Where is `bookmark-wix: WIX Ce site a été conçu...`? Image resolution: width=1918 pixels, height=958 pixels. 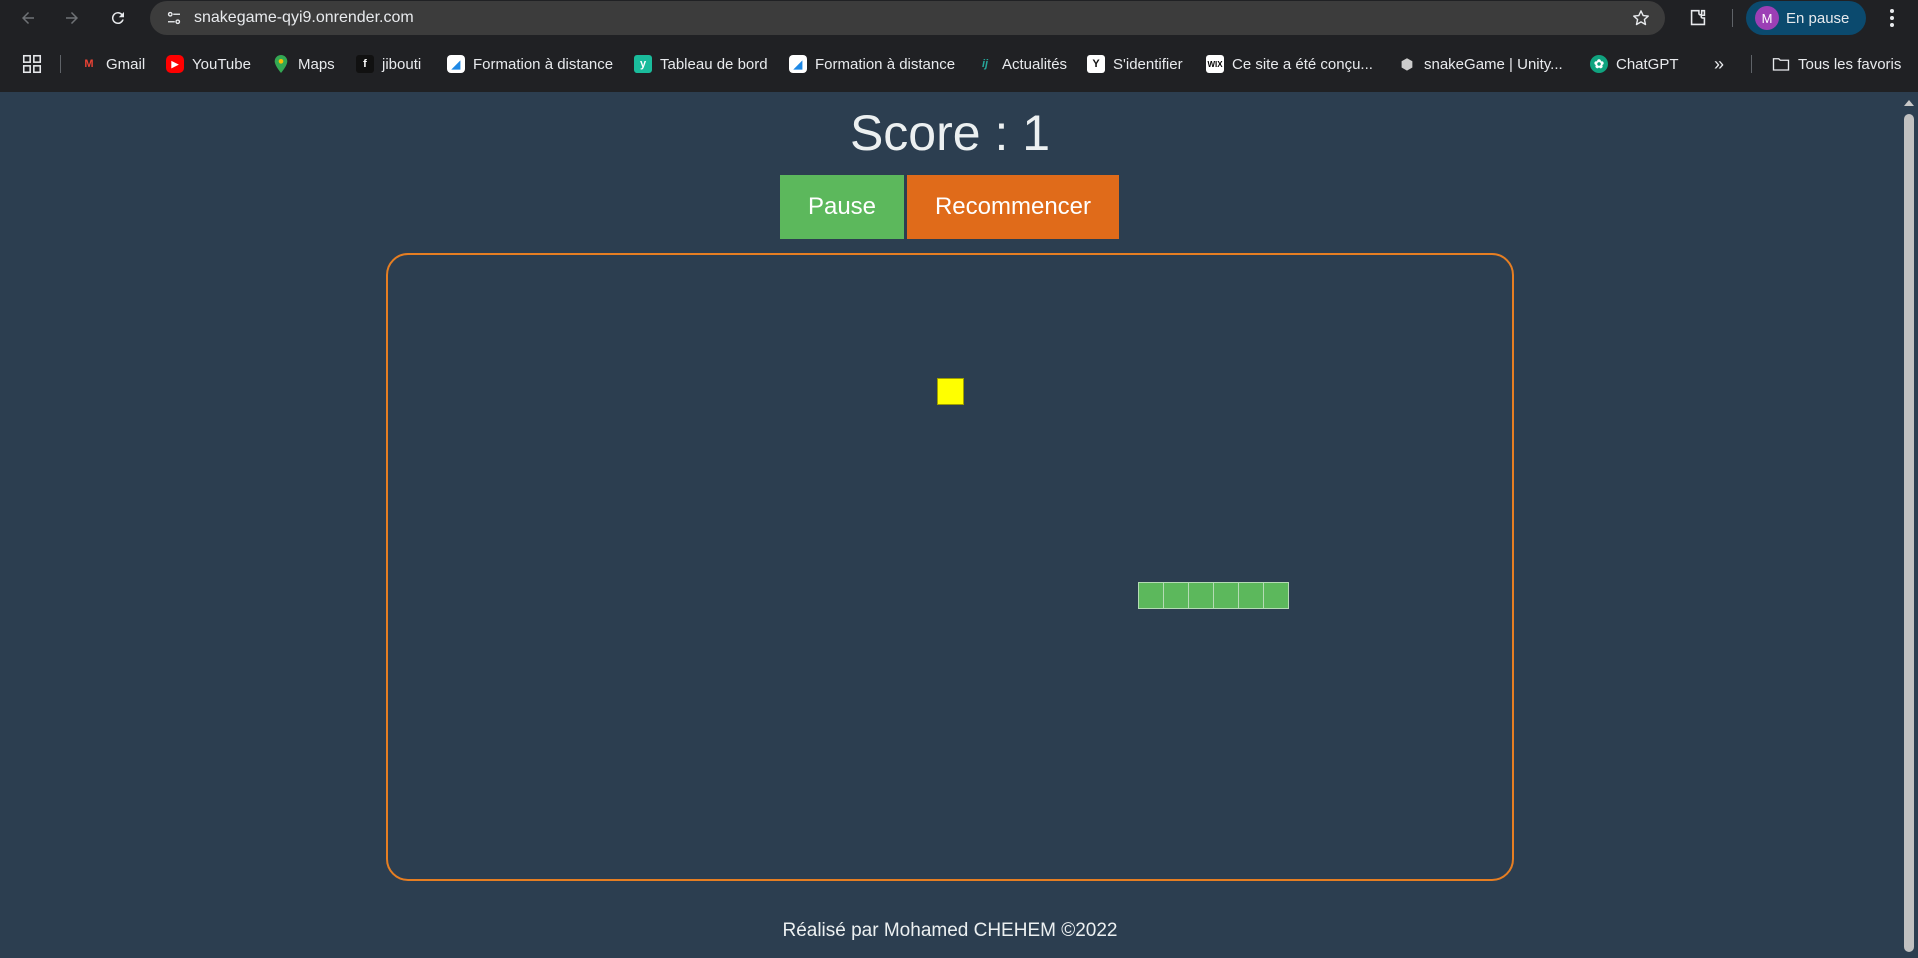
bookmark-wix: WIX Ce site a été conçu... is located at coordinates (1289, 64).